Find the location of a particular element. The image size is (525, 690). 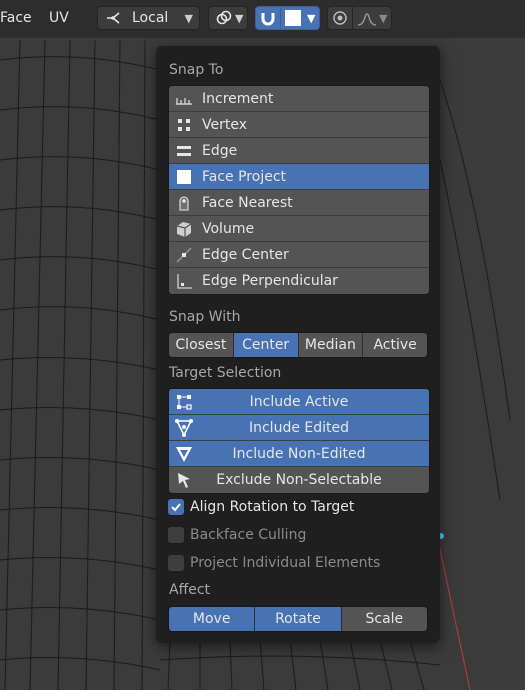

volume-icon is located at coordinates (184, 229).